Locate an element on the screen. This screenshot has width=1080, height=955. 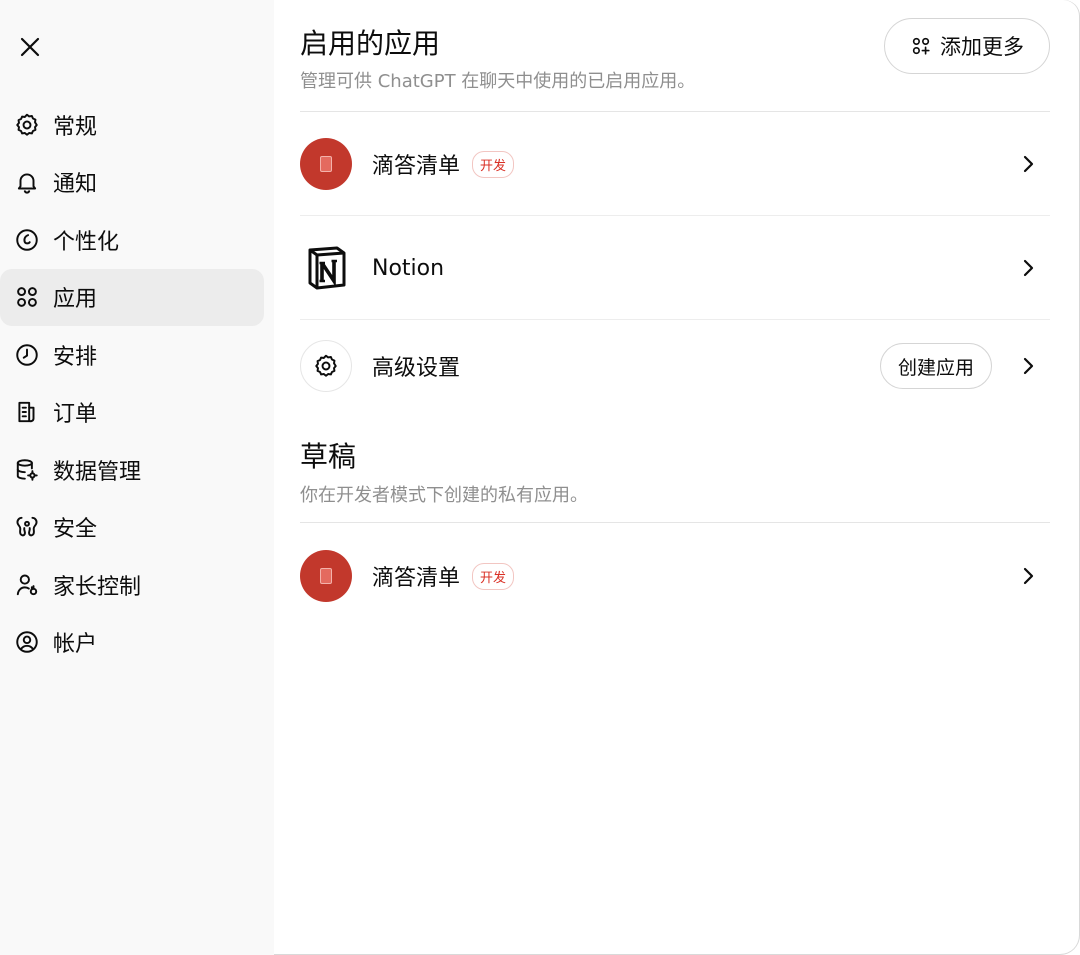
sidebar-item-label: 安全 is located at coordinates (75, 530).